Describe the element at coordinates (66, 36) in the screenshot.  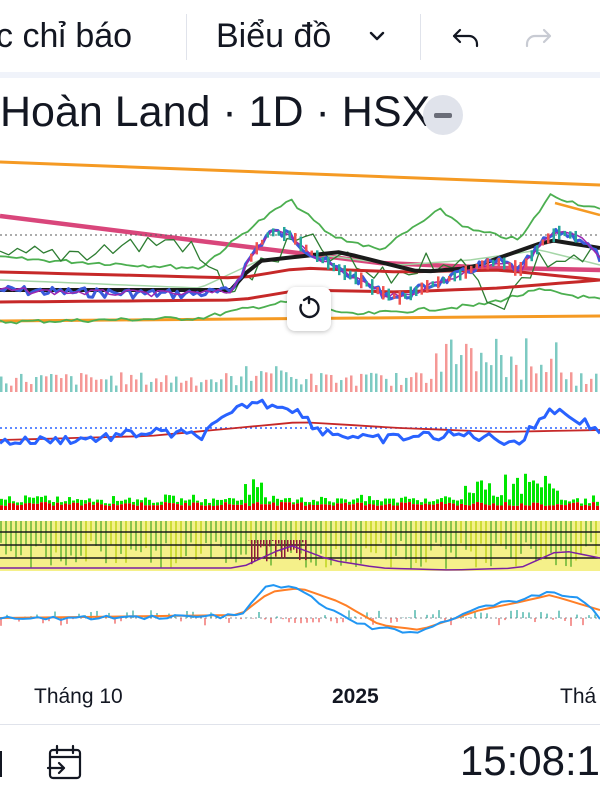
I see `indicators-button: c chỉ báo` at that location.